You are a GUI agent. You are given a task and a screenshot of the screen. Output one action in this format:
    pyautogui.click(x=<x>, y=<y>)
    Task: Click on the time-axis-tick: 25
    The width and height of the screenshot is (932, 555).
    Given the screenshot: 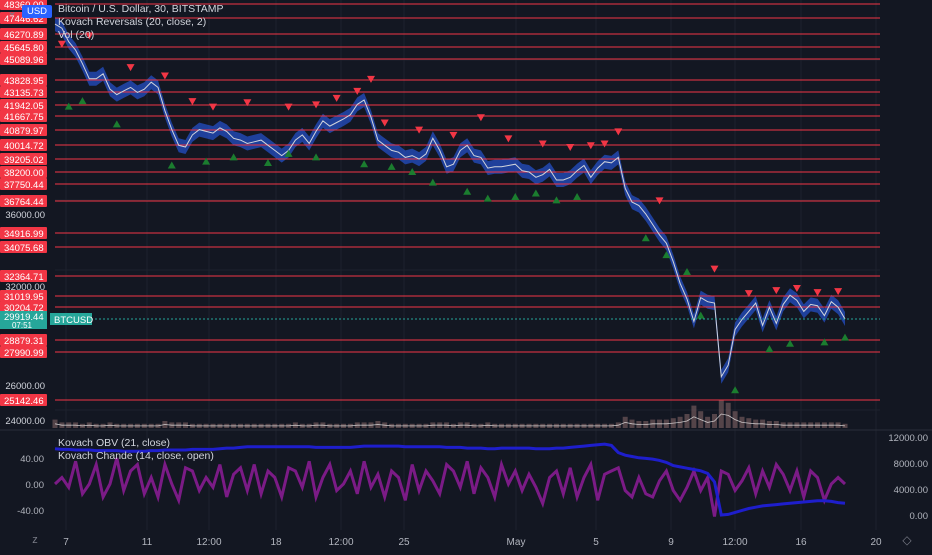 What is the action you would take?
    pyautogui.click(x=404, y=542)
    